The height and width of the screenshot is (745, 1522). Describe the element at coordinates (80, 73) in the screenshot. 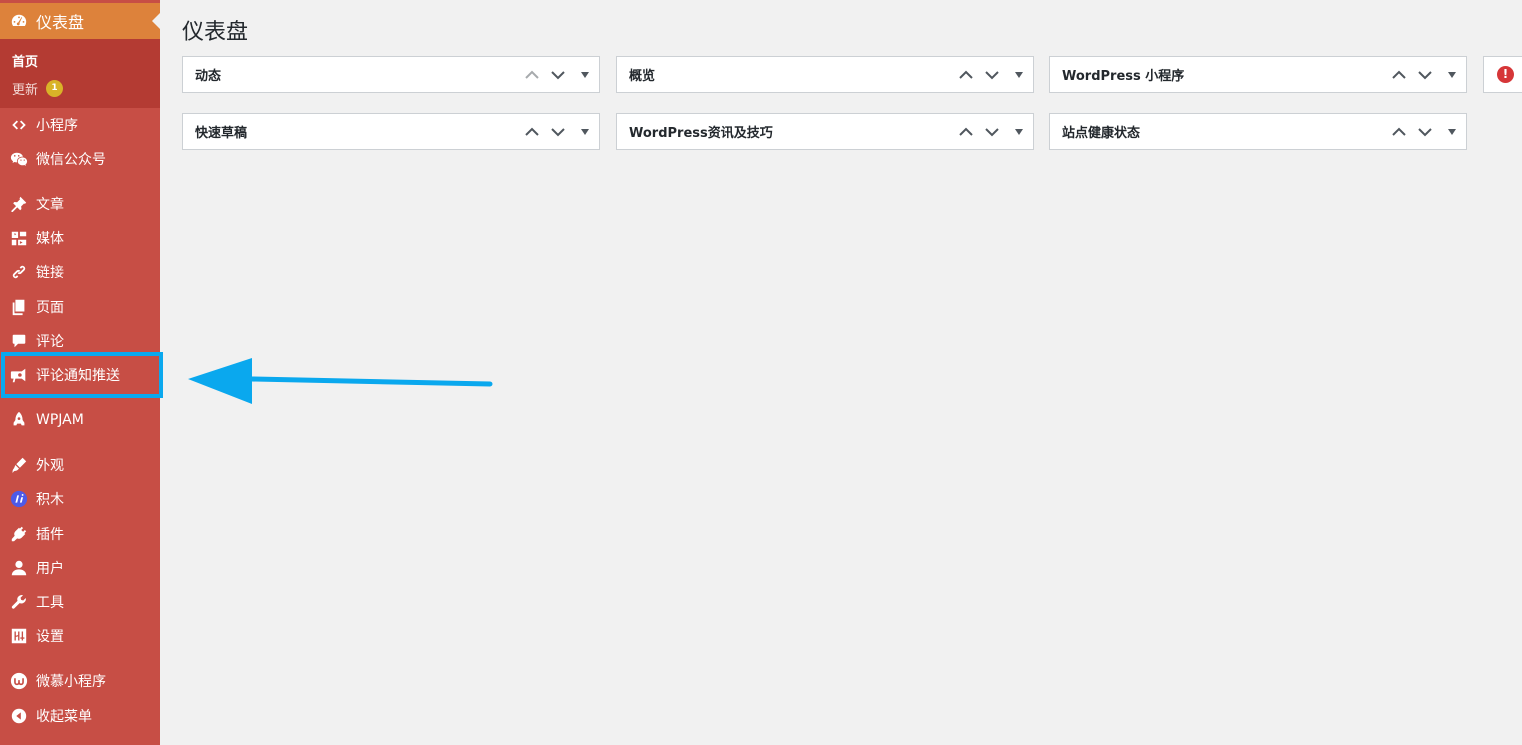

I see `dashboard-submenu: 首页 更新 1` at that location.